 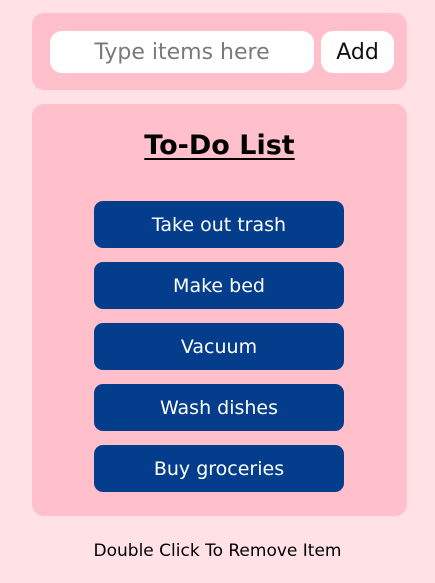 I want to click on remove-item-hint: Double Click To Remove Item, so click(x=217, y=551).